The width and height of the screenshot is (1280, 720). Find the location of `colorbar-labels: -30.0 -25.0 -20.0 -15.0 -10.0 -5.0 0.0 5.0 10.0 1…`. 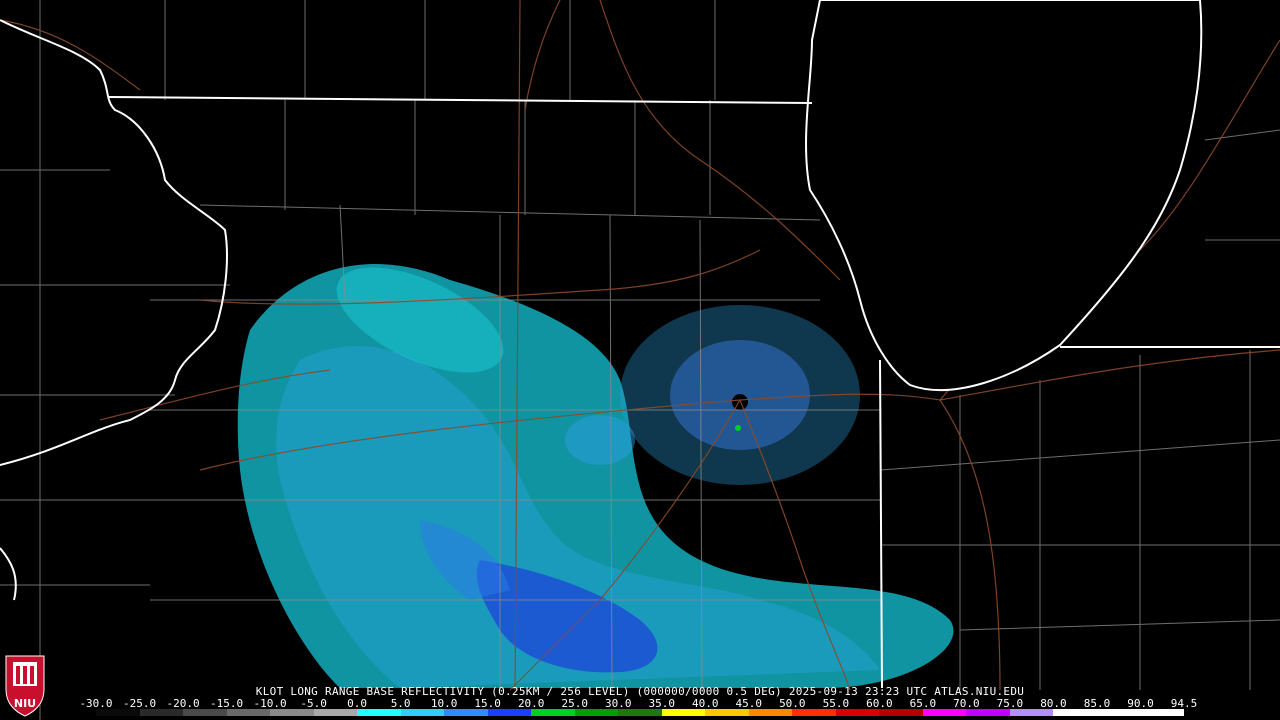

colorbar-labels: -30.0 -25.0 -20.0 -15.0 -10.0 -5.0 0.0 5.0 10.0 1… is located at coordinates (640, 703).